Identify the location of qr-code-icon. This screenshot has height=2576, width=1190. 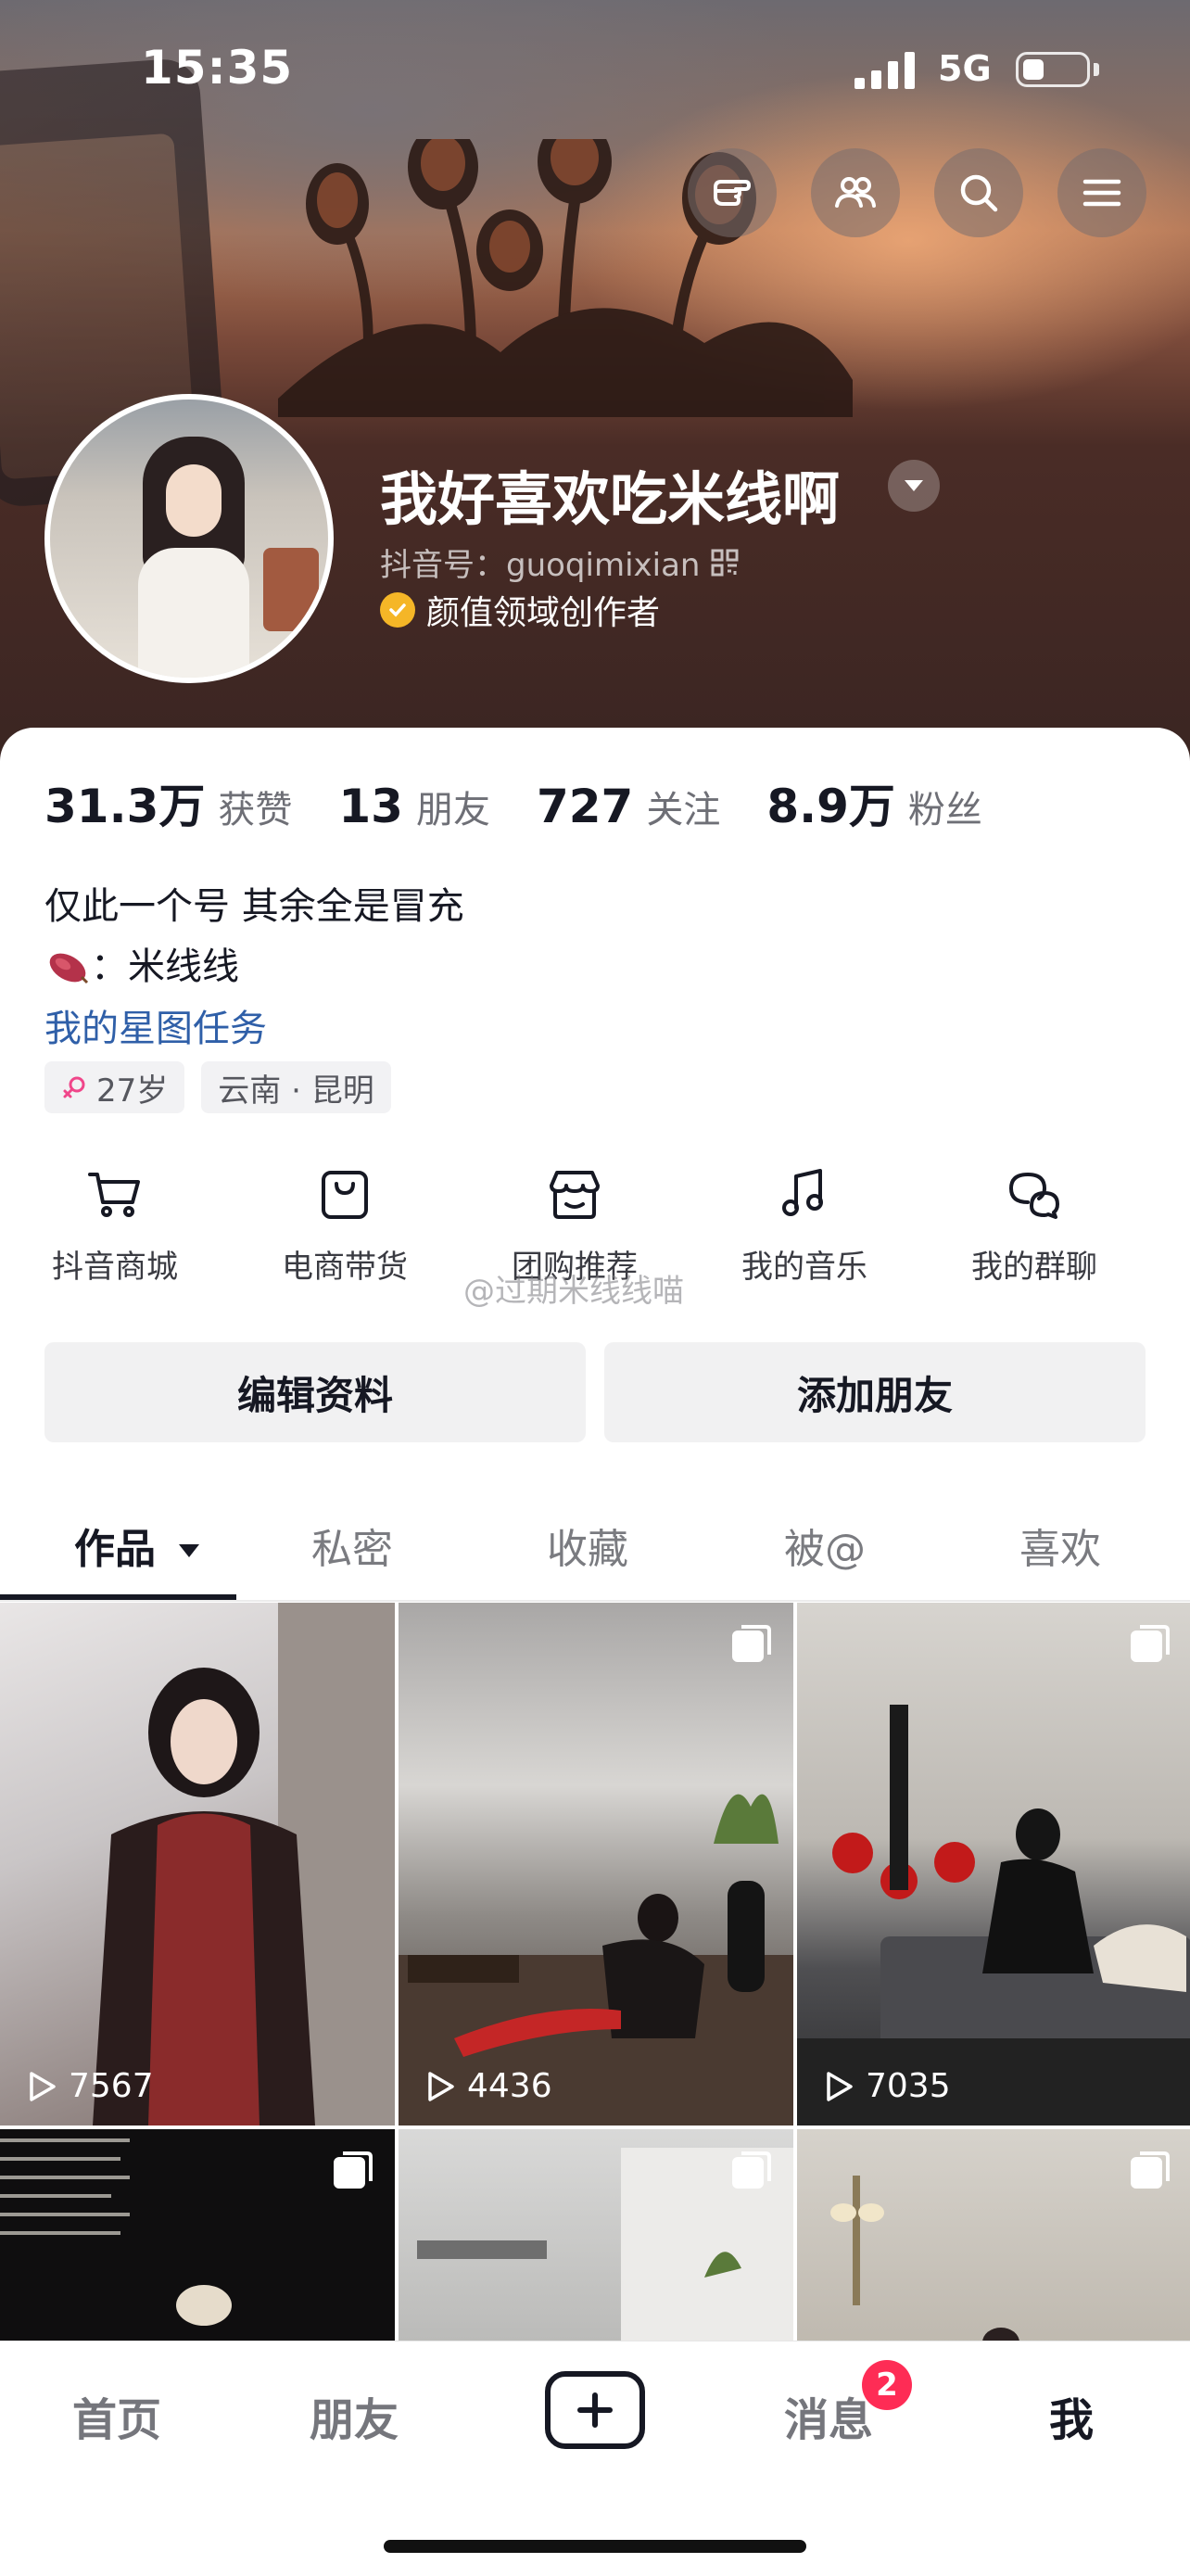
(725, 562).